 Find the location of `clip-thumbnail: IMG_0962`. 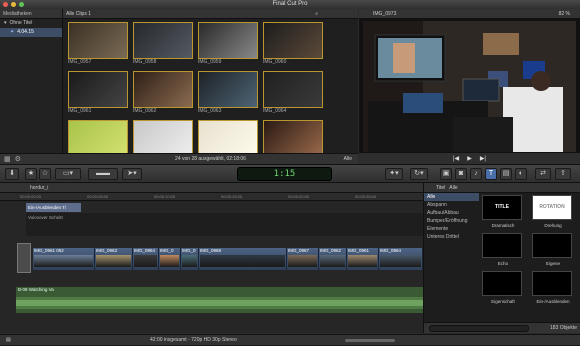

clip-thumbnail: IMG_0962 is located at coordinates (163, 92).